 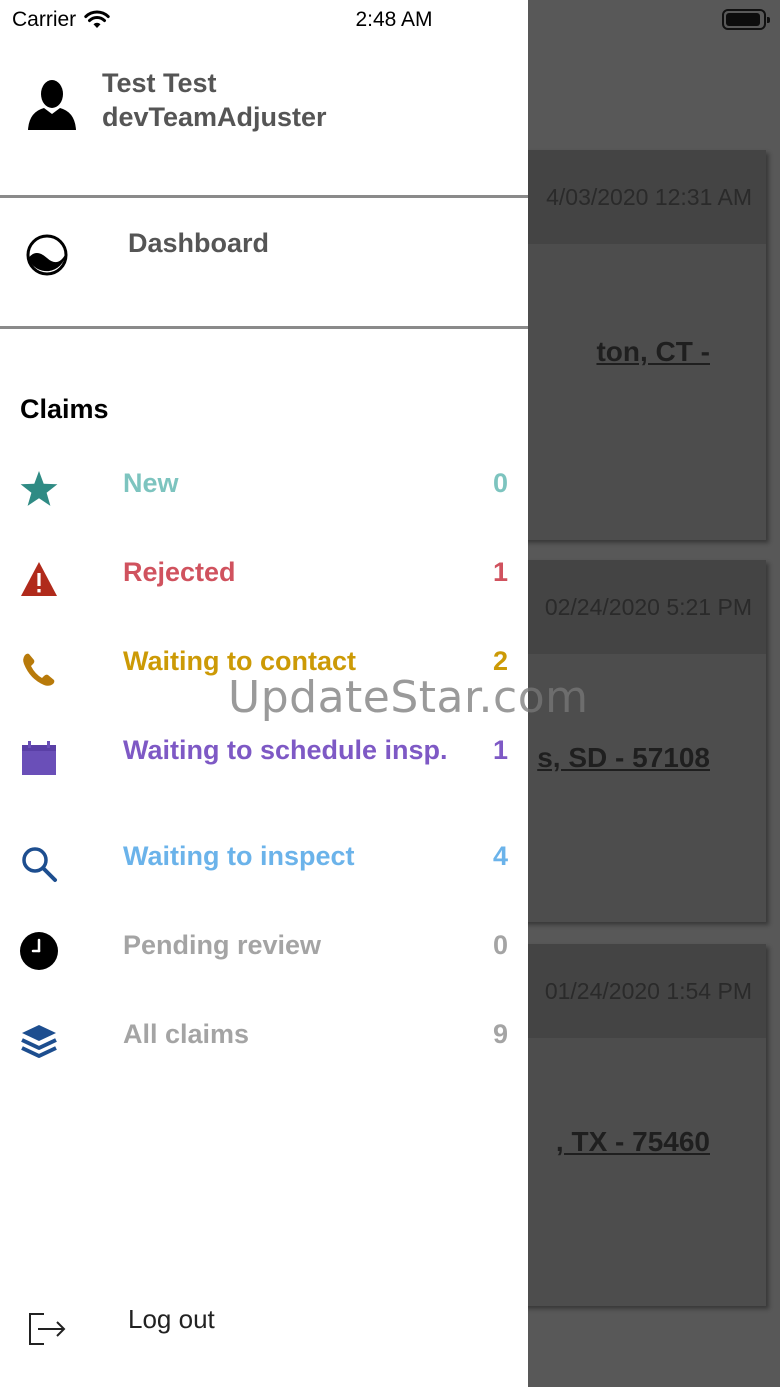 I want to click on dashboard-label: Dashboard, so click(x=199, y=243).